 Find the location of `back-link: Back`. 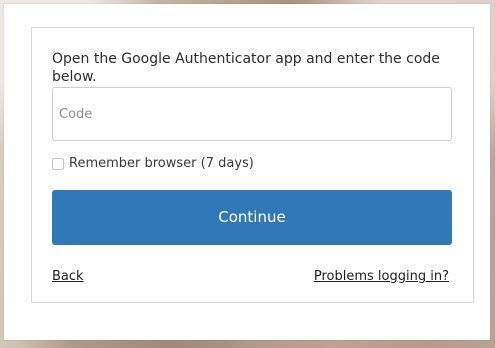

back-link: Back is located at coordinates (68, 276).